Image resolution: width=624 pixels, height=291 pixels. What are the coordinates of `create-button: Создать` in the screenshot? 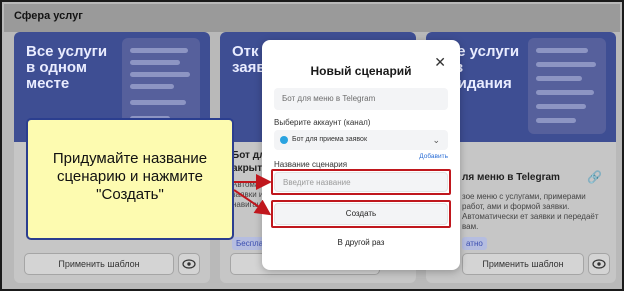 It's located at (361, 214).